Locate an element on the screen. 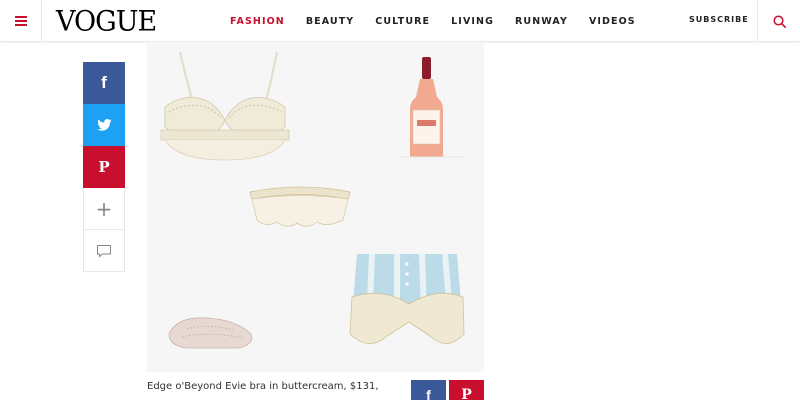 The width and height of the screenshot is (800, 400). nav-beauty: BEAUTY is located at coordinates (330, 21).